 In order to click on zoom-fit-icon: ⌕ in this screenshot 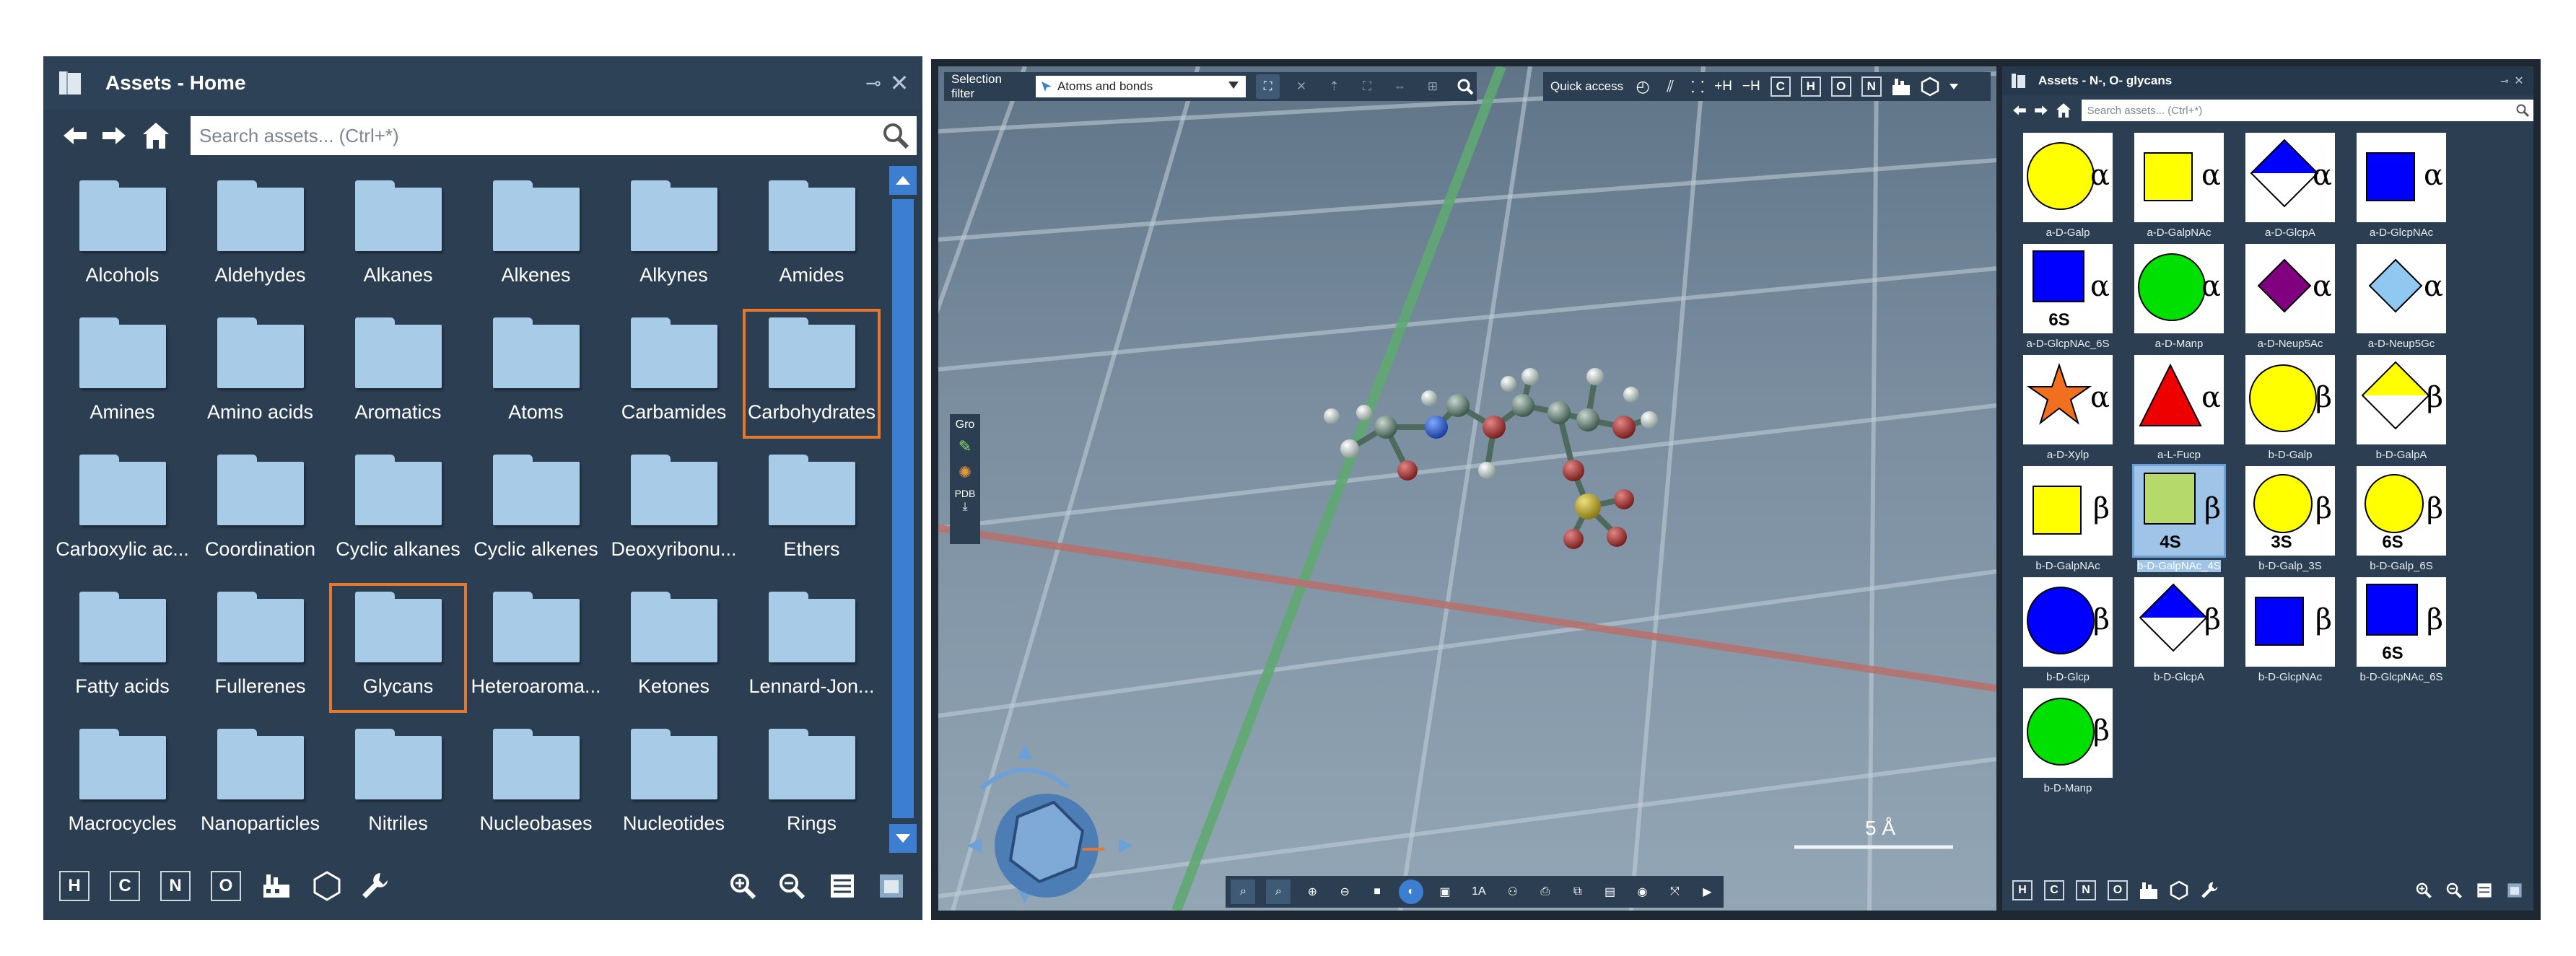, I will do `click(1243, 892)`.